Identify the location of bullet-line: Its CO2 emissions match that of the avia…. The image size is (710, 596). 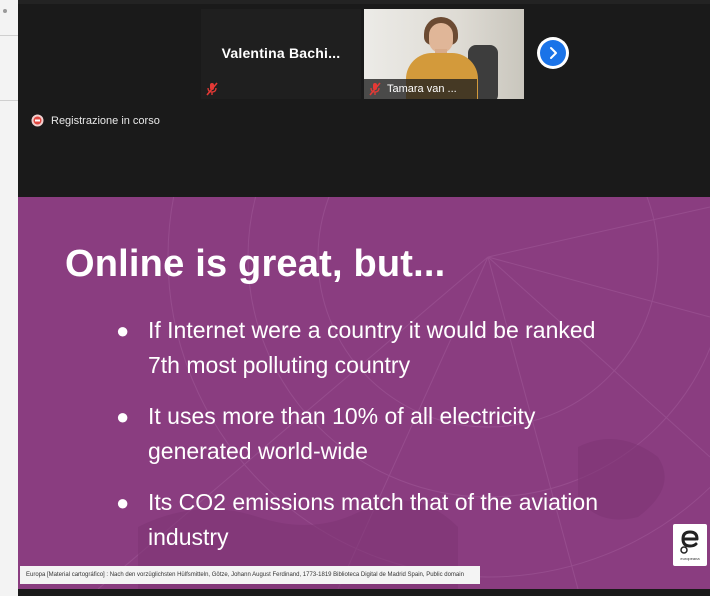
(373, 502).